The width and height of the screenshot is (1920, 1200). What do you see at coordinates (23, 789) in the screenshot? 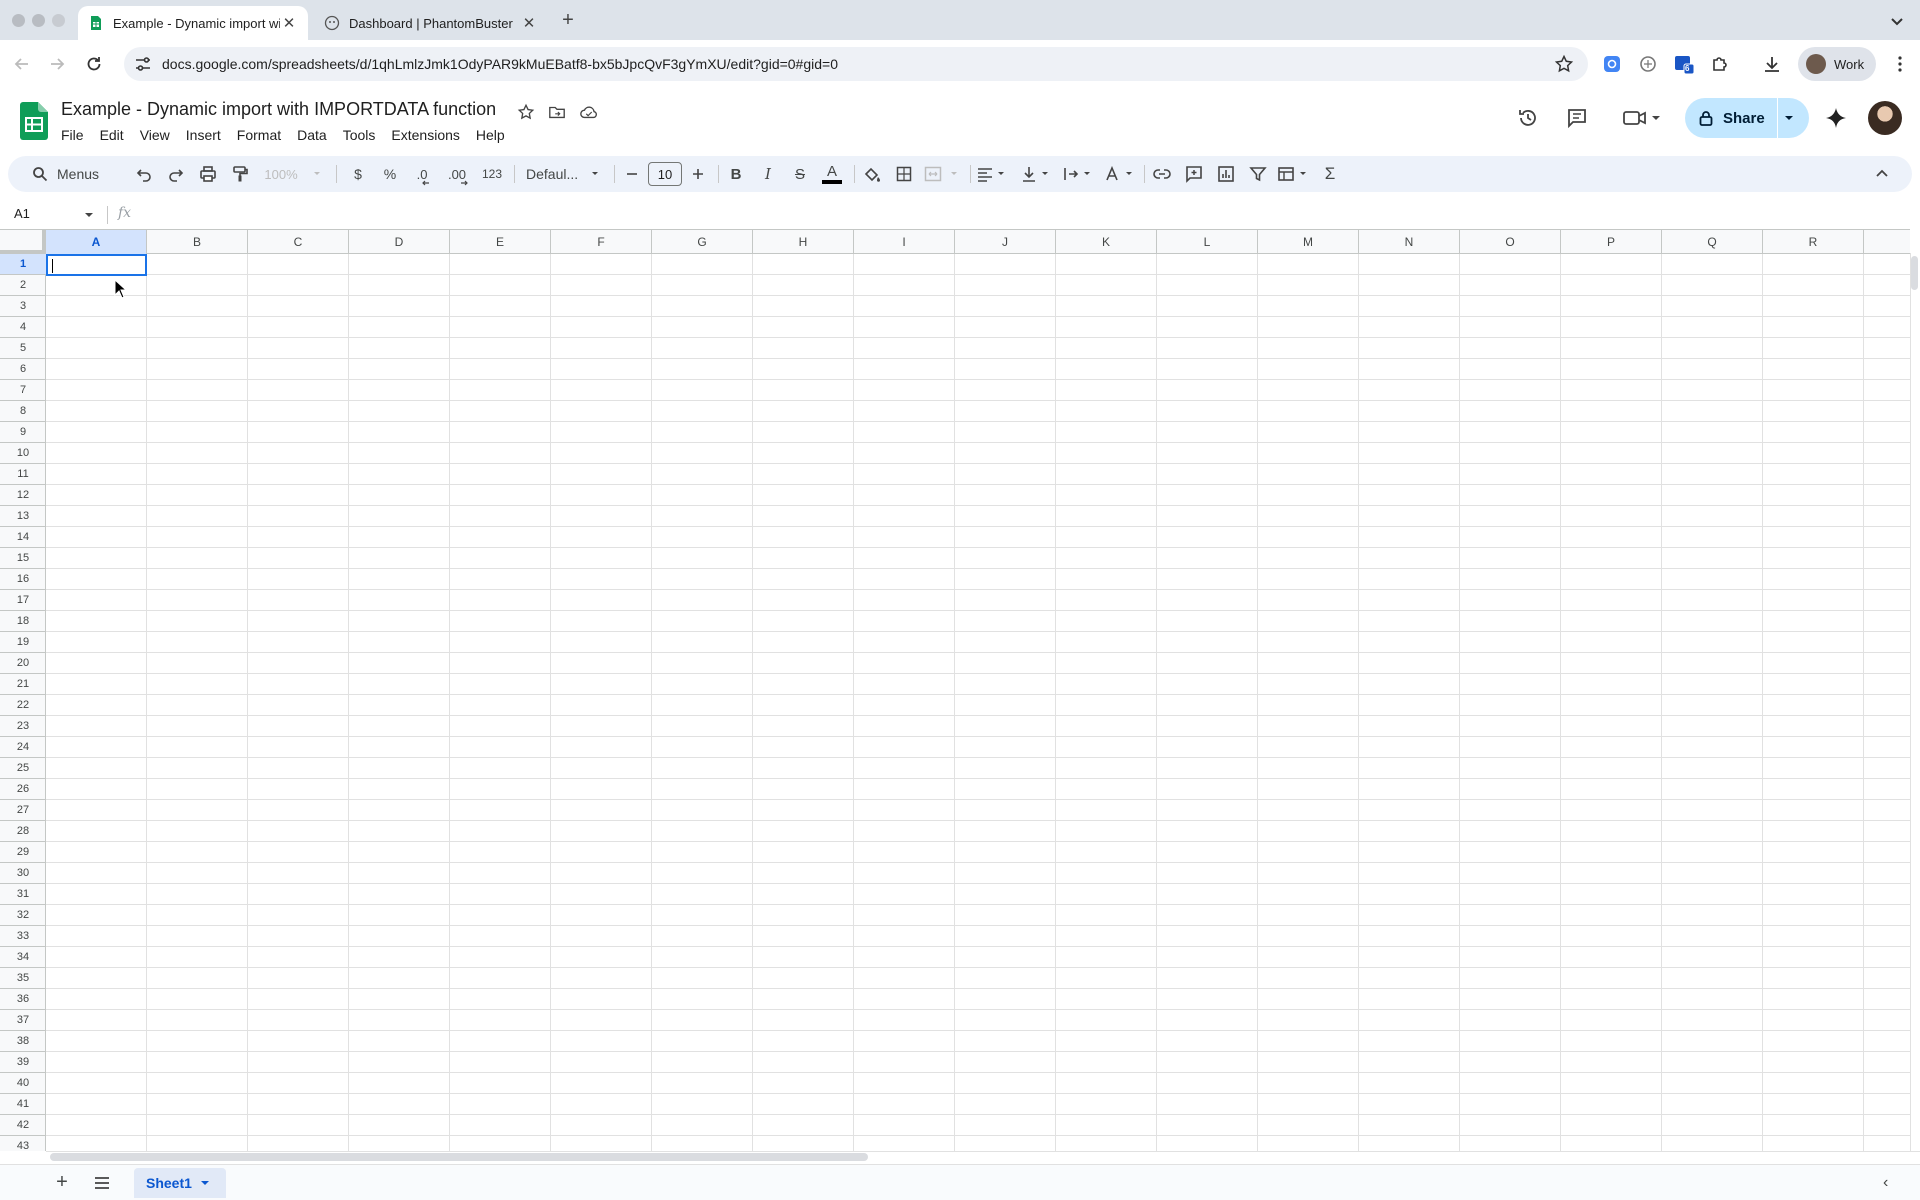
I see `row-header-26: 26` at bounding box center [23, 789].